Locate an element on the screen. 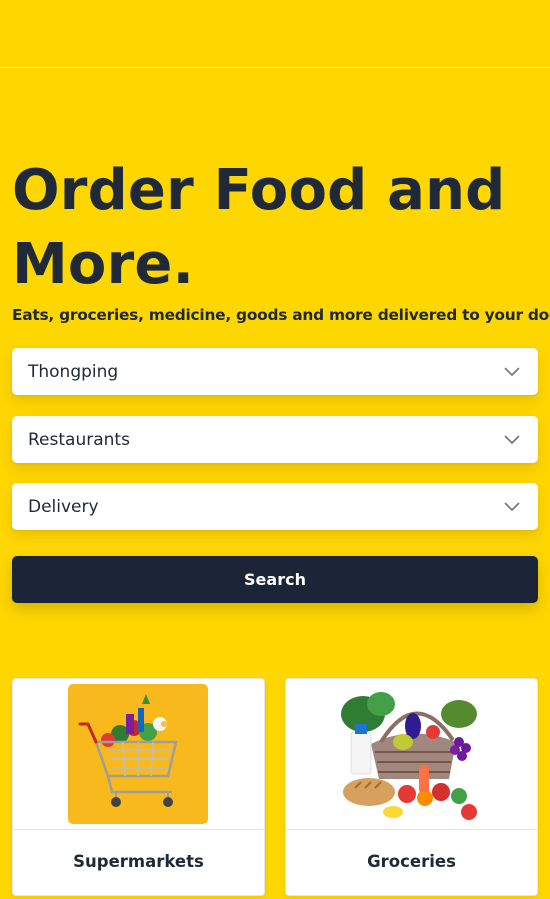 The height and width of the screenshot is (899, 550). location-select-value: Thongping is located at coordinates (73, 371).